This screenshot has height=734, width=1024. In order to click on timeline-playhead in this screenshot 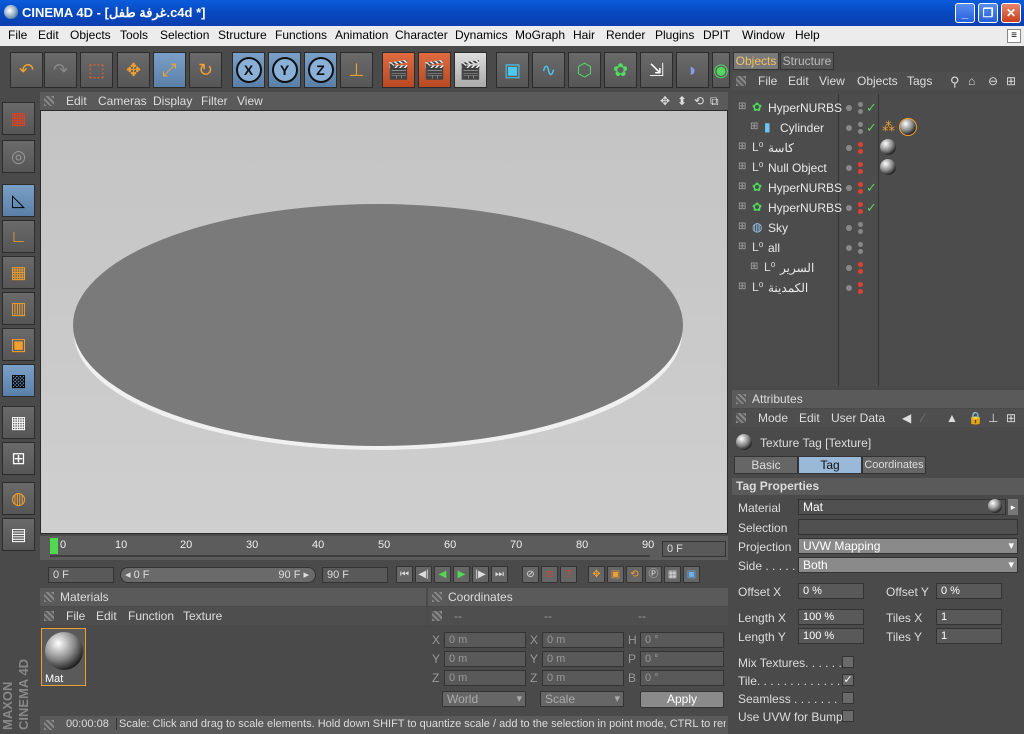, I will do `click(54, 546)`.